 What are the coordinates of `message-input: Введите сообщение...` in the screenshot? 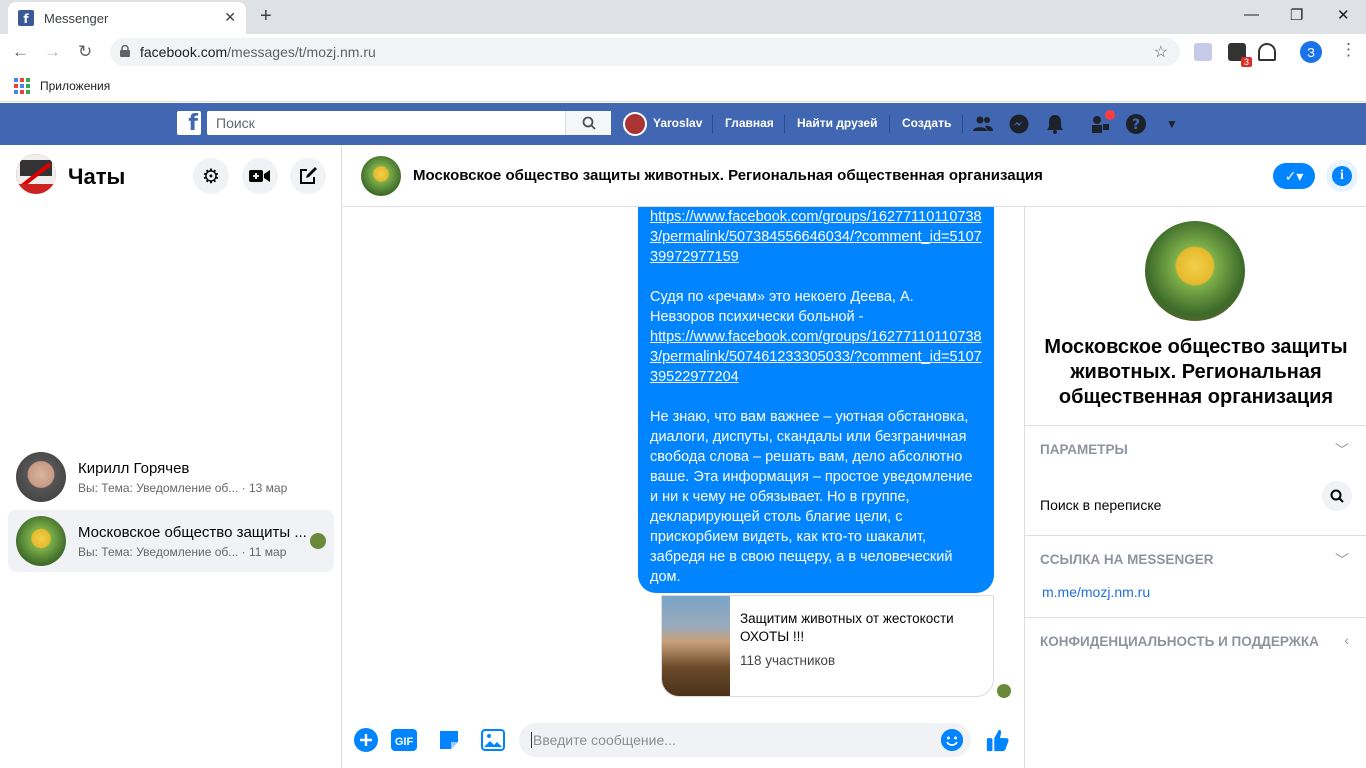 It's located at (745, 740).